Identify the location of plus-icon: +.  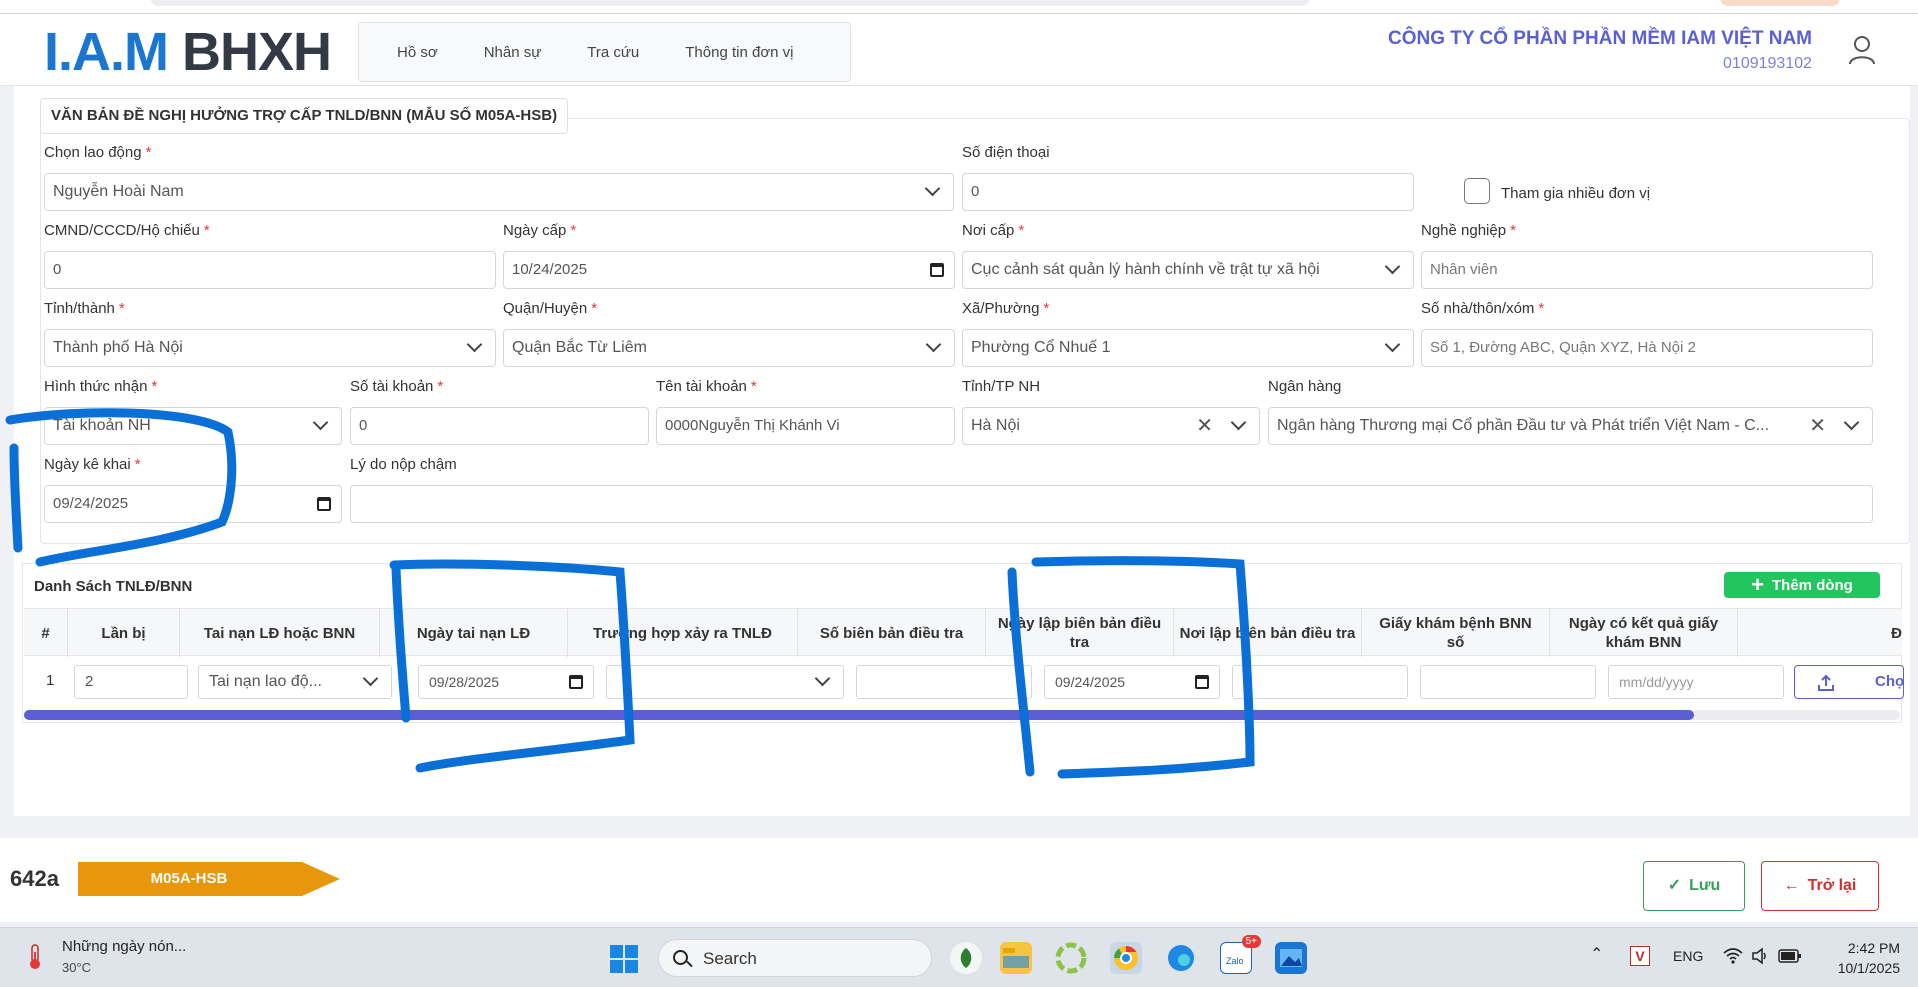
(1758, 584).